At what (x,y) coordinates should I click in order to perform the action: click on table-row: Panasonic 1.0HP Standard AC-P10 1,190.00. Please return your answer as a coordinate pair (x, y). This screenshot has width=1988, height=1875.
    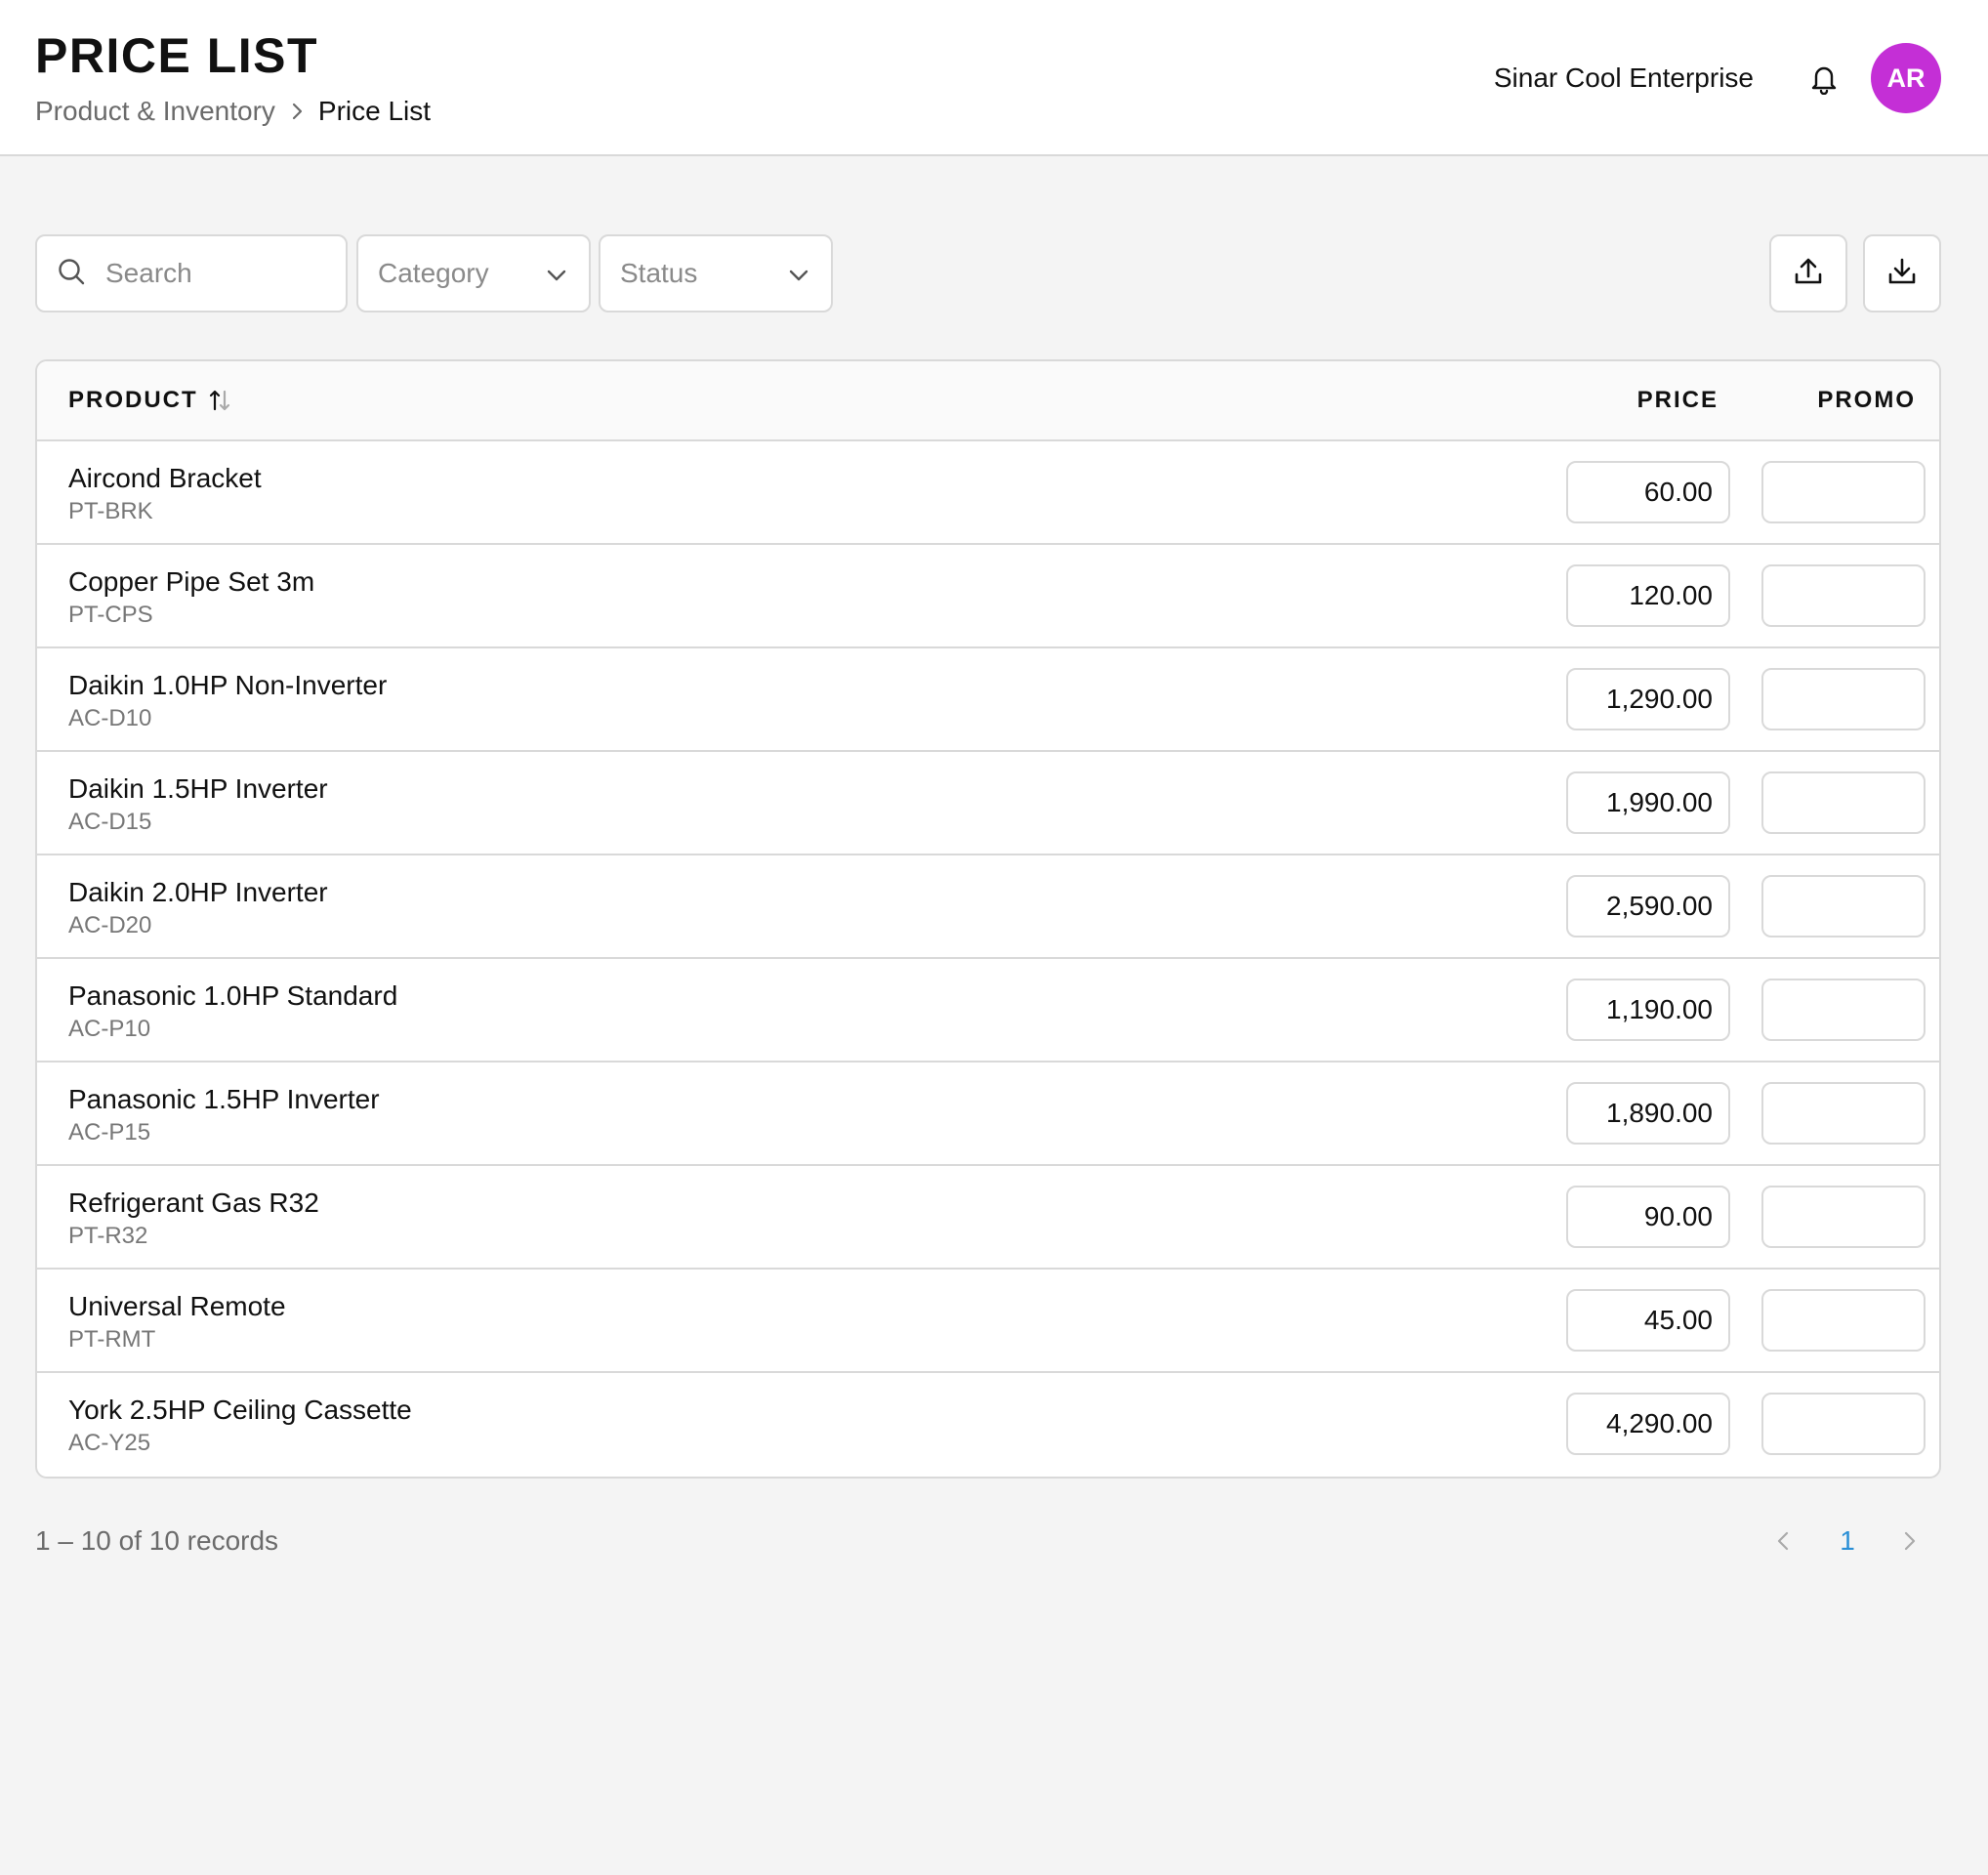
    Looking at the image, I should click on (988, 1010).